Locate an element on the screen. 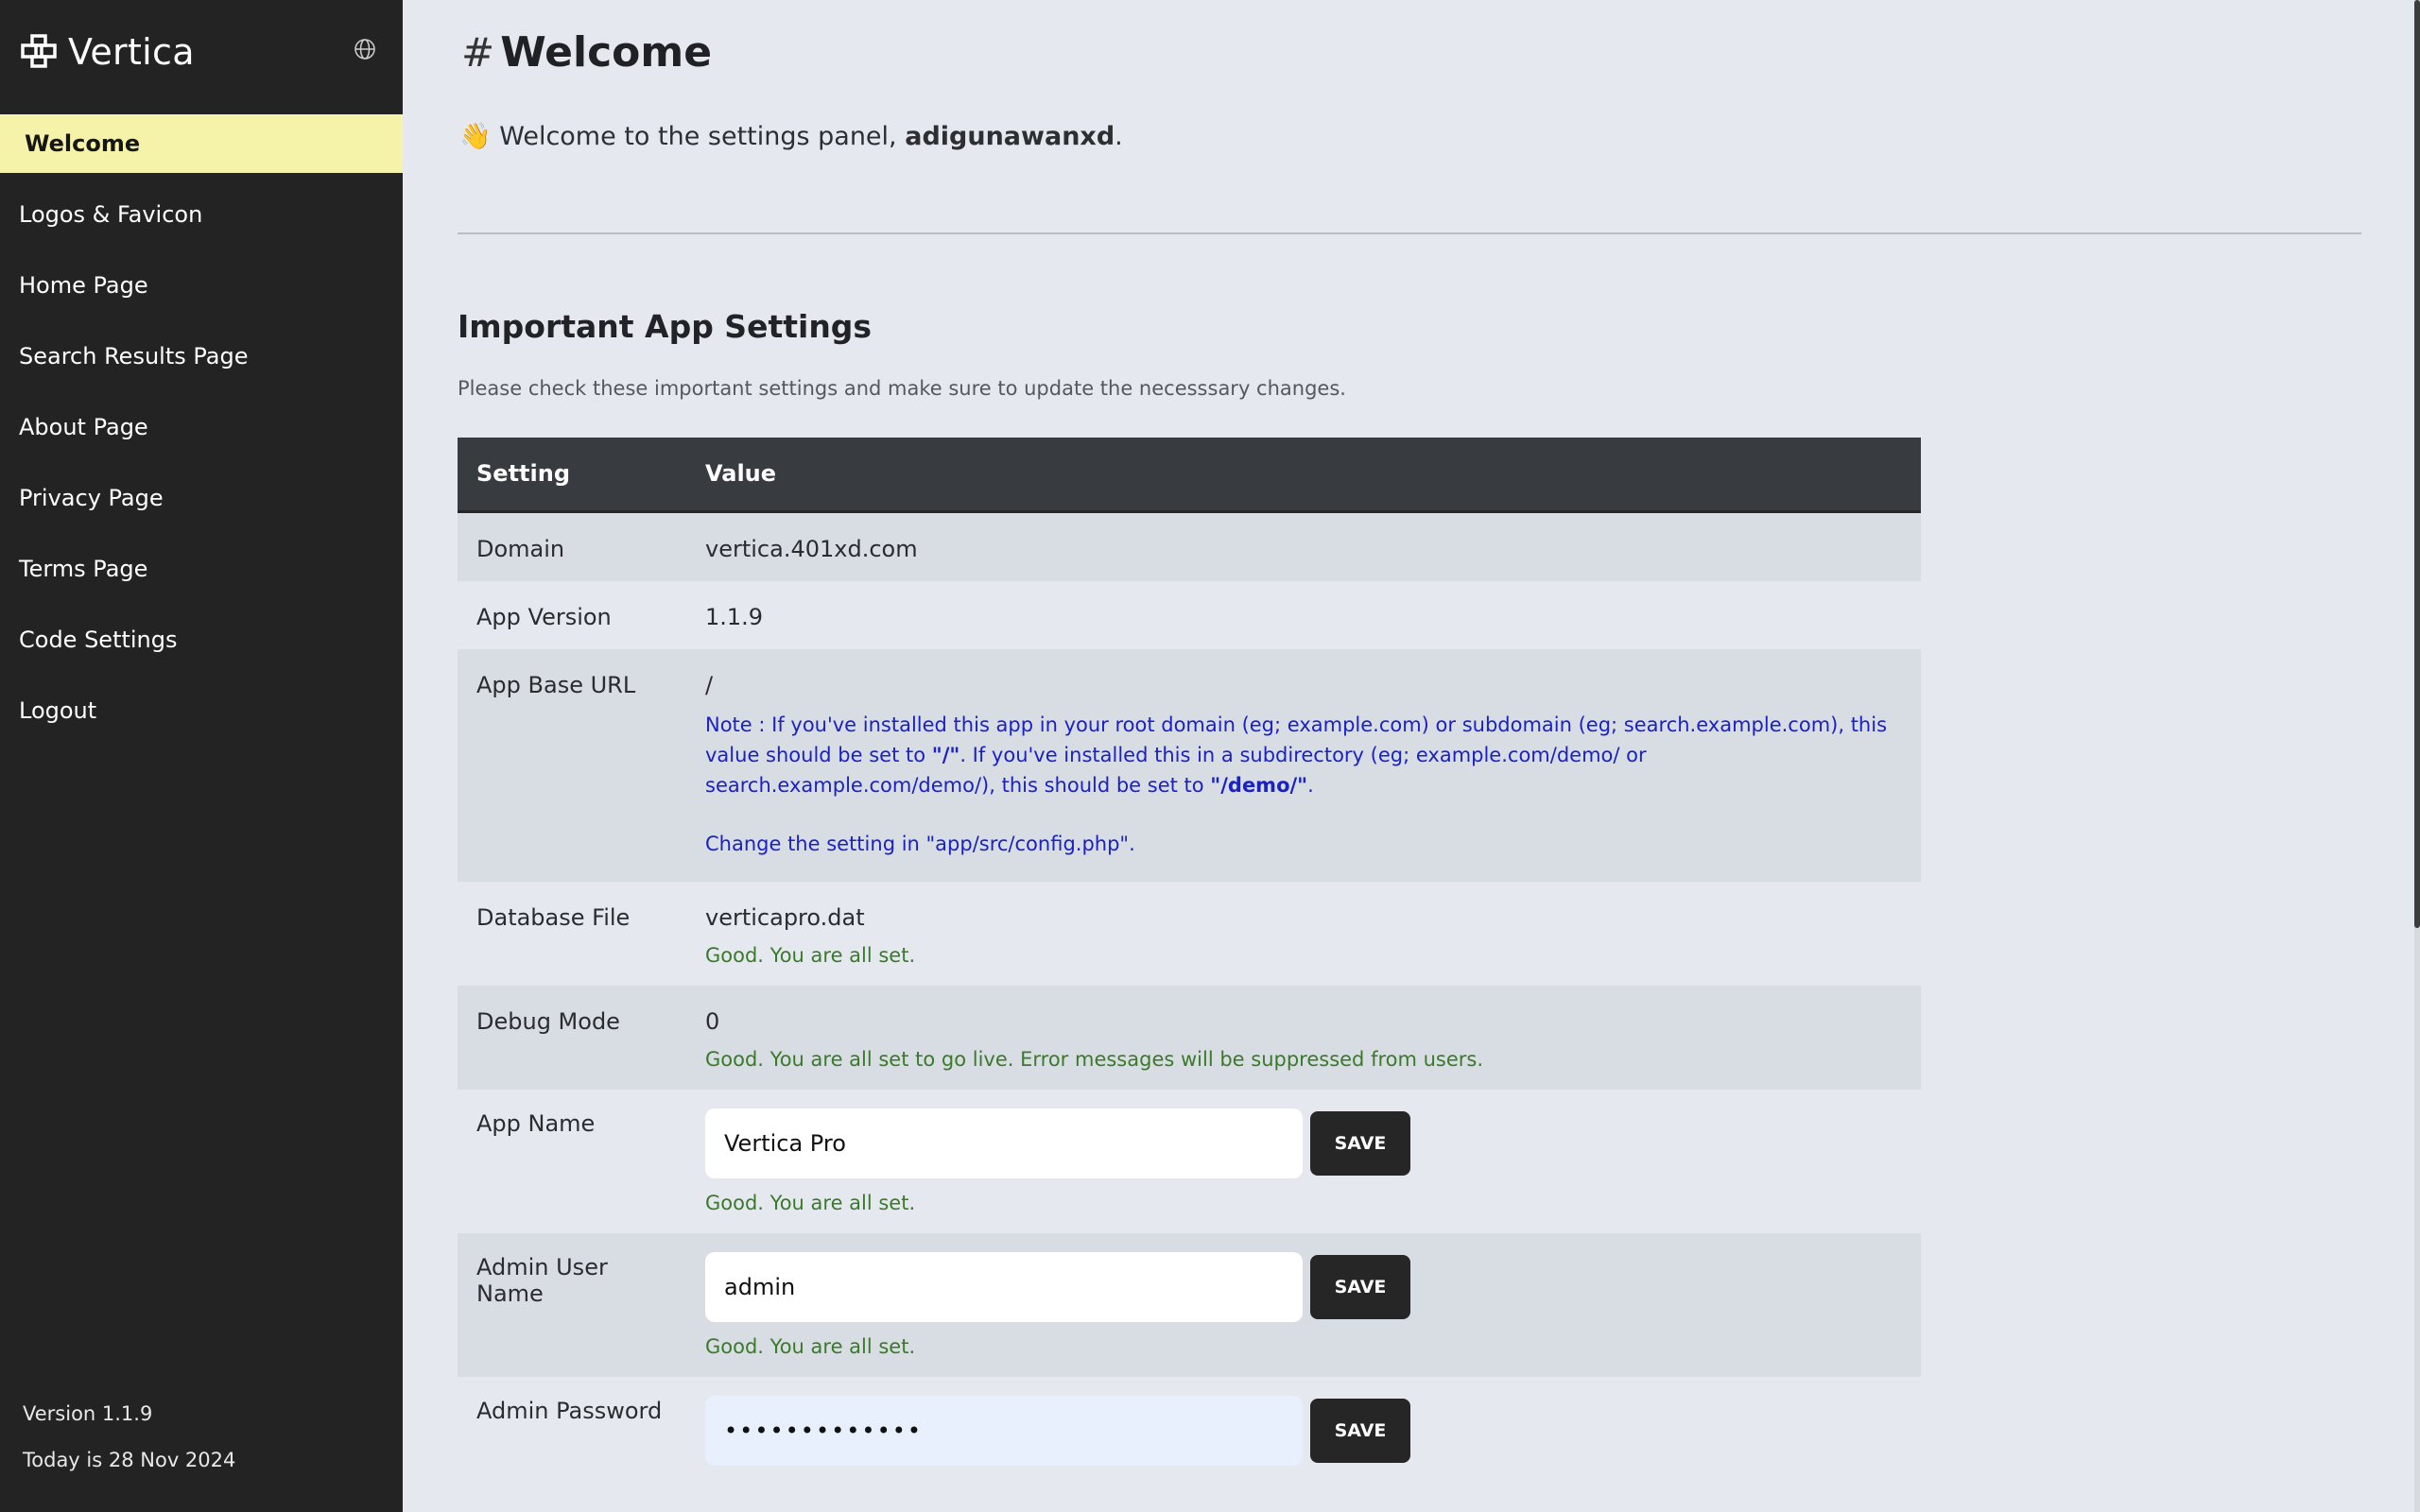 The image size is (2420, 1512). sidebar-item-privacy-page: Privacy Page is located at coordinates (201, 498).